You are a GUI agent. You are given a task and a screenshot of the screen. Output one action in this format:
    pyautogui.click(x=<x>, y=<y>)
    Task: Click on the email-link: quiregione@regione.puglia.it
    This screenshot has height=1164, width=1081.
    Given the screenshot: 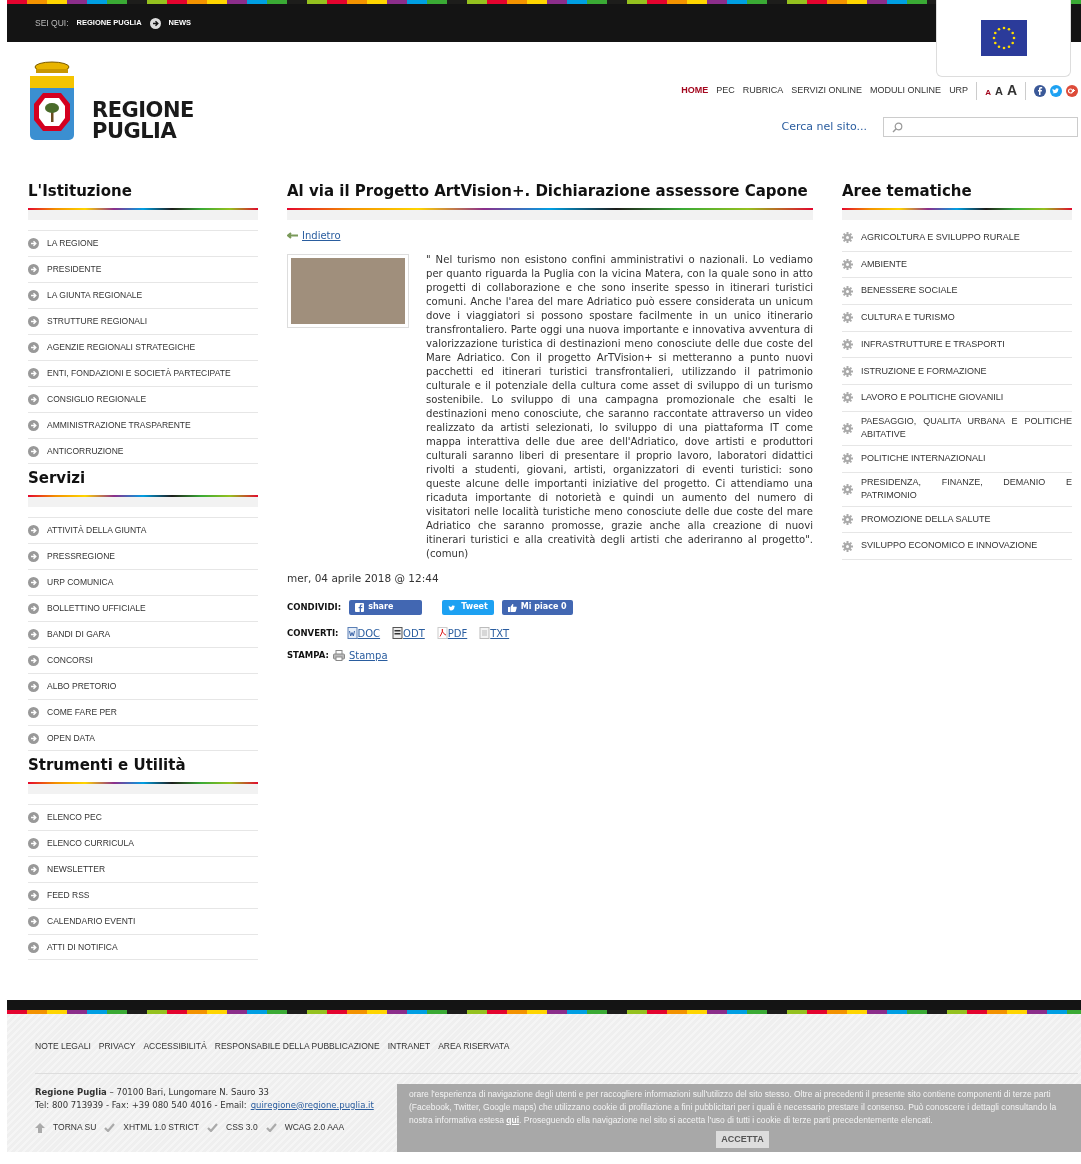 What is the action you would take?
    pyautogui.click(x=312, y=1105)
    